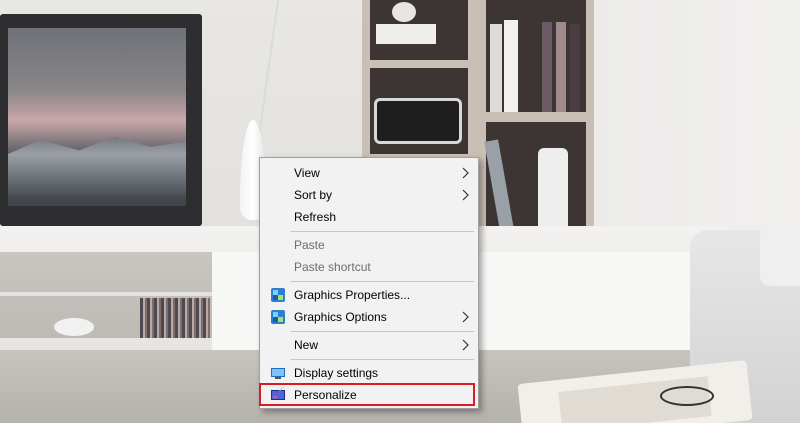 The height and width of the screenshot is (423, 800). What do you see at coordinates (336, 373) in the screenshot?
I see `menu-item-label: Display settings` at bounding box center [336, 373].